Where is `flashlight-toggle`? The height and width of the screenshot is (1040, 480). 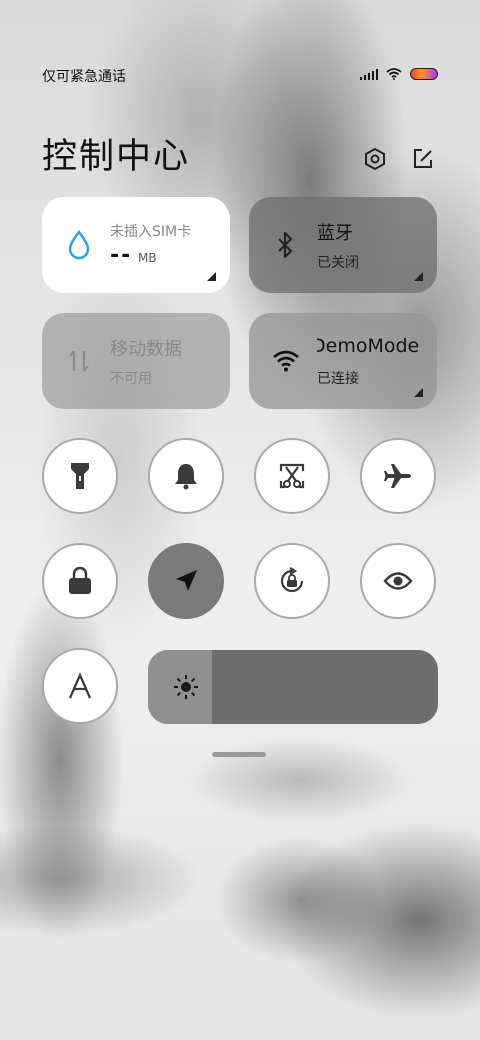 flashlight-toggle is located at coordinates (80, 476).